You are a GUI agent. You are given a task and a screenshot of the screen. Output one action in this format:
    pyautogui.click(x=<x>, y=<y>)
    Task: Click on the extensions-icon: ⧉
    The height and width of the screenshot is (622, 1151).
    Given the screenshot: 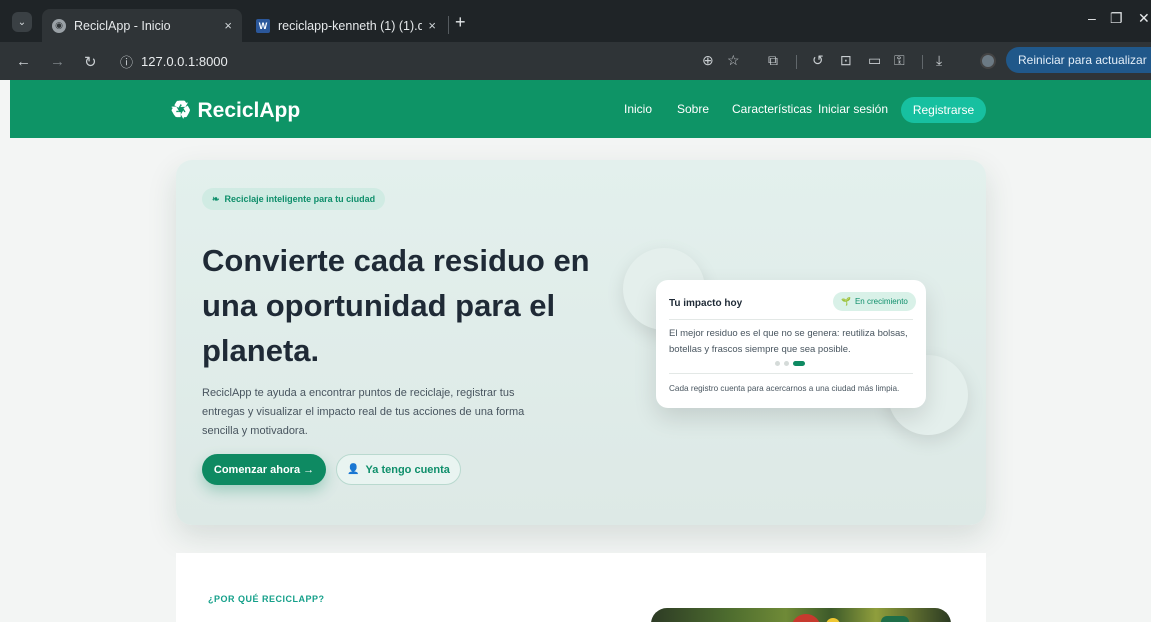 What is the action you would take?
    pyautogui.click(x=773, y=60)
    